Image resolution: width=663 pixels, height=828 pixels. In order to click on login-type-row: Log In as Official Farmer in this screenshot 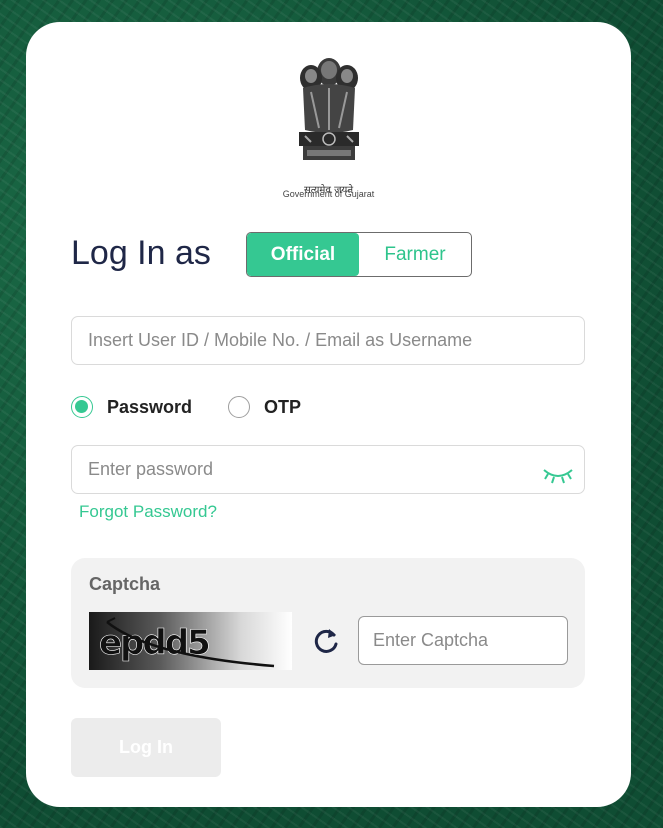, I will do `click(281, 257)`.